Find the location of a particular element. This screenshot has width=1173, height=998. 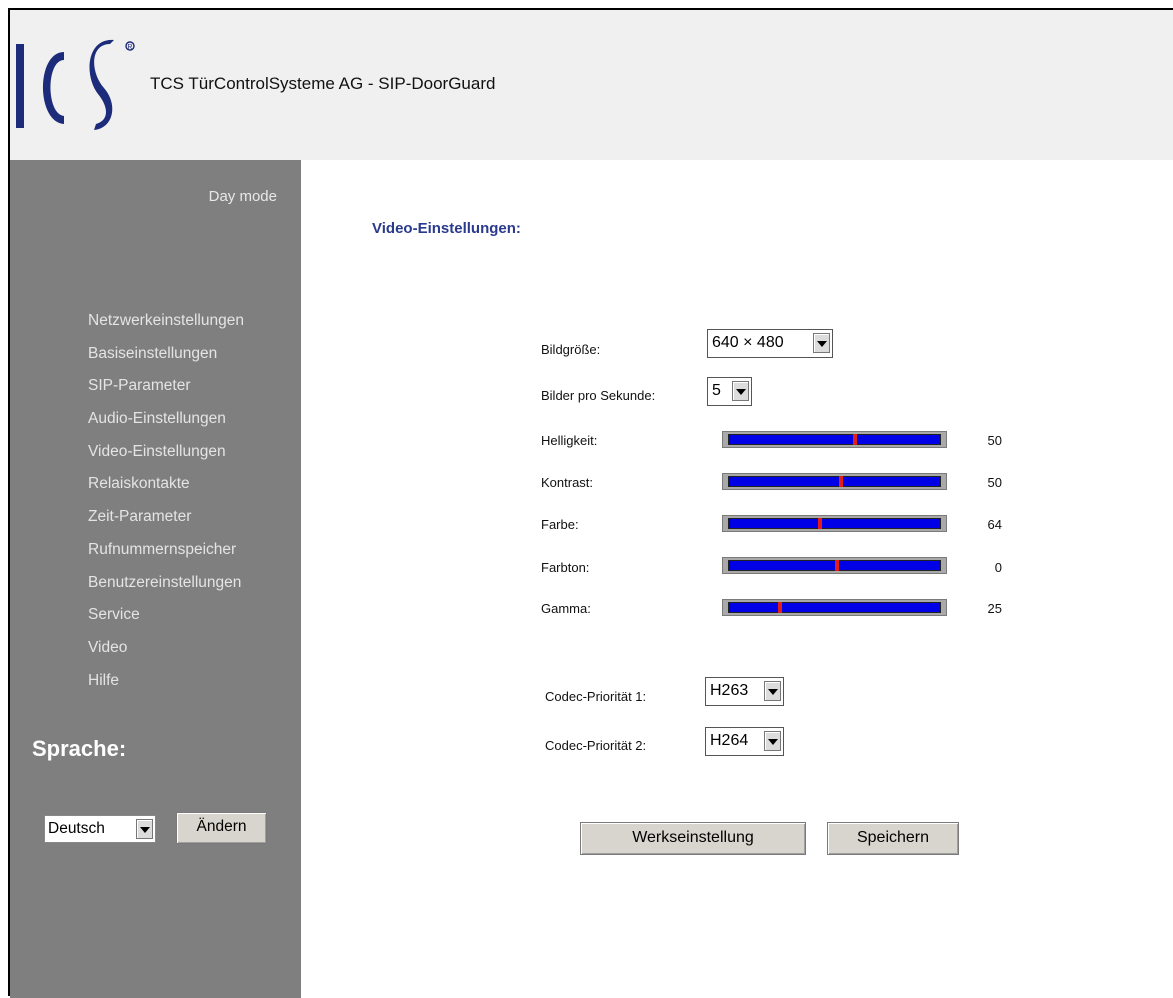

gamma-value: 25 is located at coordinates (994, 608).